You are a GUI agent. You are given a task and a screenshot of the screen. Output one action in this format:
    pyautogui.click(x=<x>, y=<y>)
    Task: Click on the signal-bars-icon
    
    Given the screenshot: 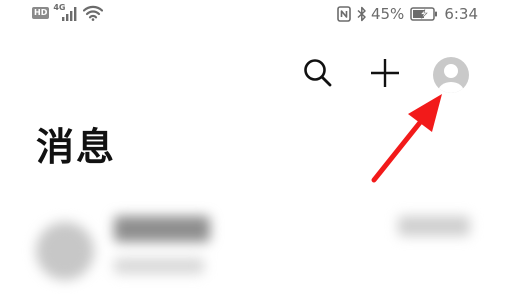 What is the action you would take?
    pyautogui.click(x=69, y=14)
    